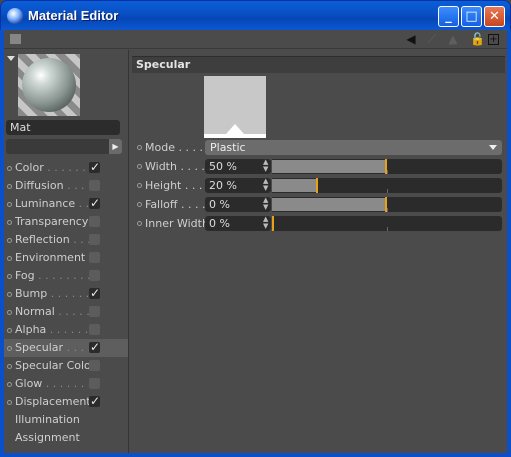  Describe the element at coordinates (66, 240) in the screenshot. I see `channel-item: Reflection . . .` at that location.